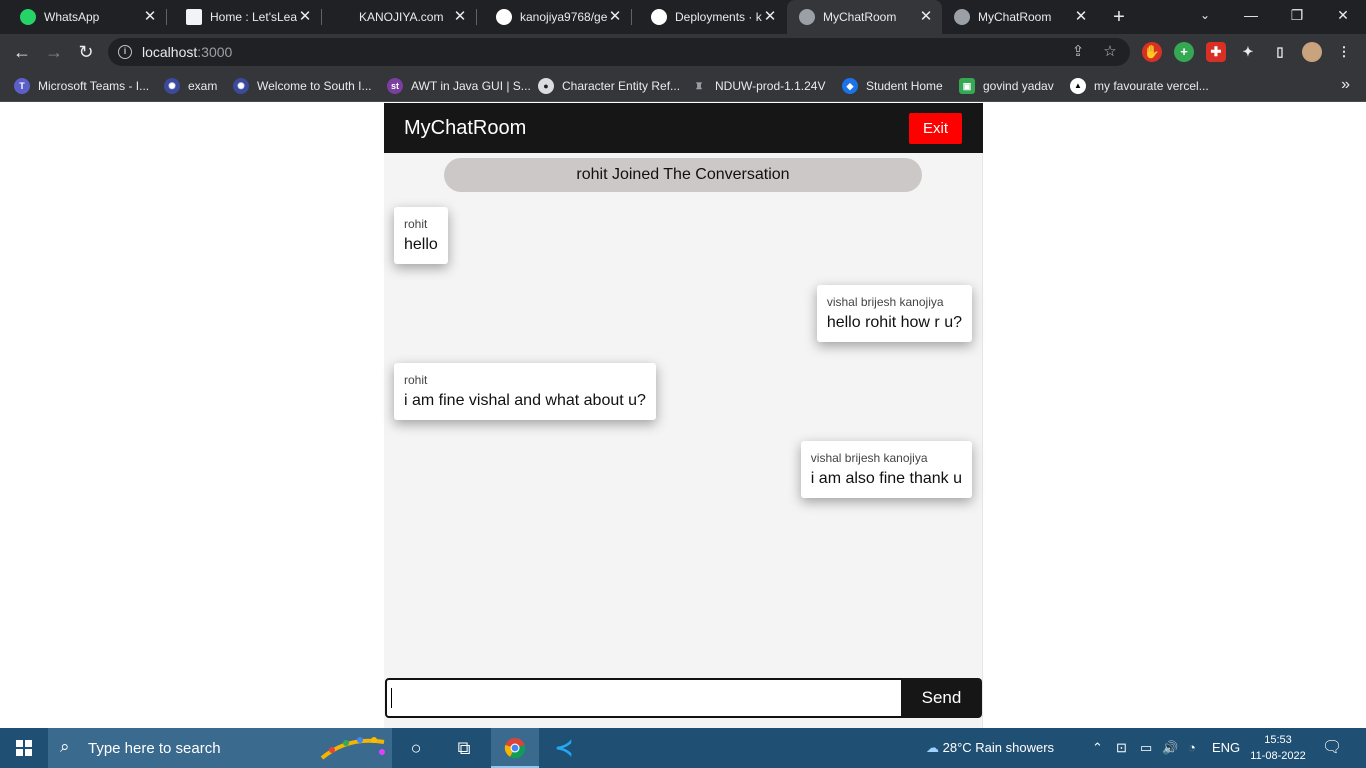 This screenshot has width=1366, height=768. I want to click on shield-icon: ◆, so click(850, 86).